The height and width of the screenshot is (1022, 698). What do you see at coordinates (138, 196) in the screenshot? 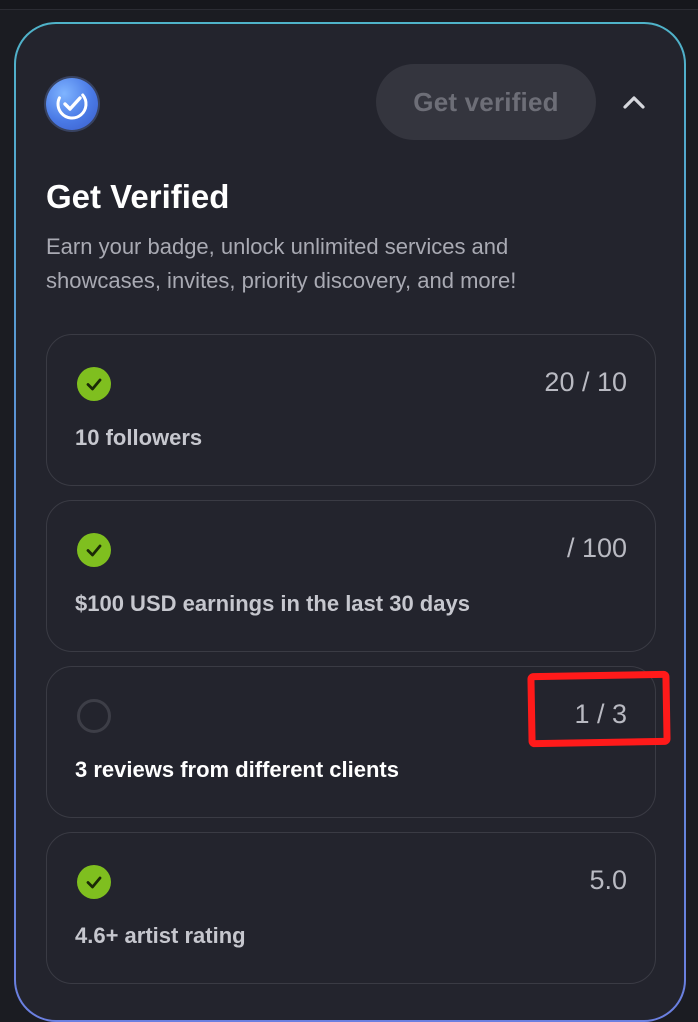
I see `panel-title: Get Verified` at bounding box center [138, 196].